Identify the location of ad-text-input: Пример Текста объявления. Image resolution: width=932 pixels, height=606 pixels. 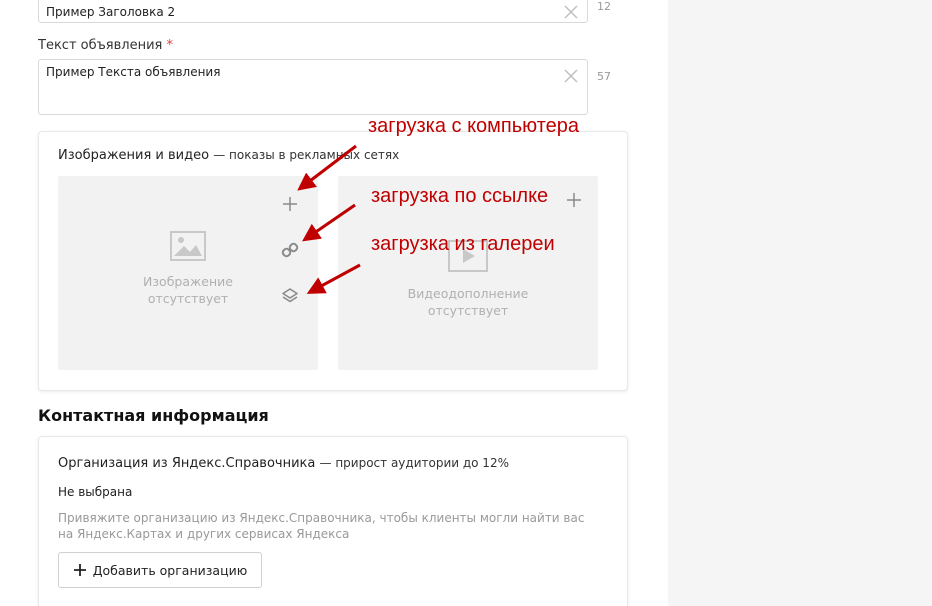
(313, 87).